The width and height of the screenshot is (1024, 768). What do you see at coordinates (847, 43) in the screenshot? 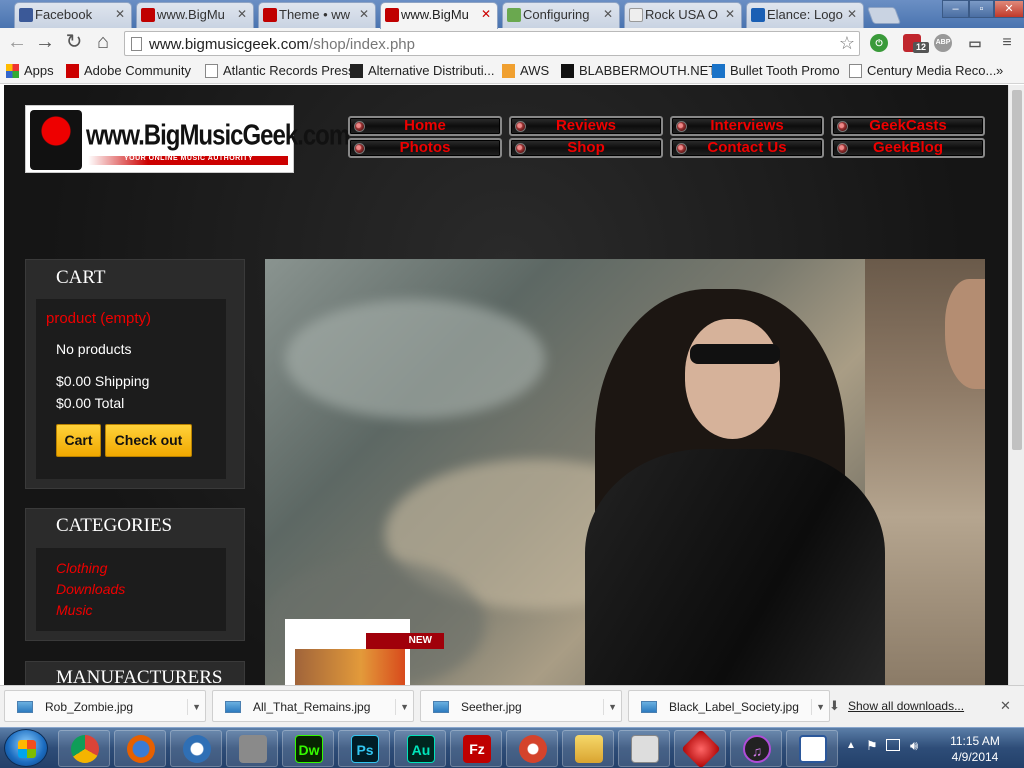
I see `bookmark-star-icon: ☆` at bounding box center [847, 43].